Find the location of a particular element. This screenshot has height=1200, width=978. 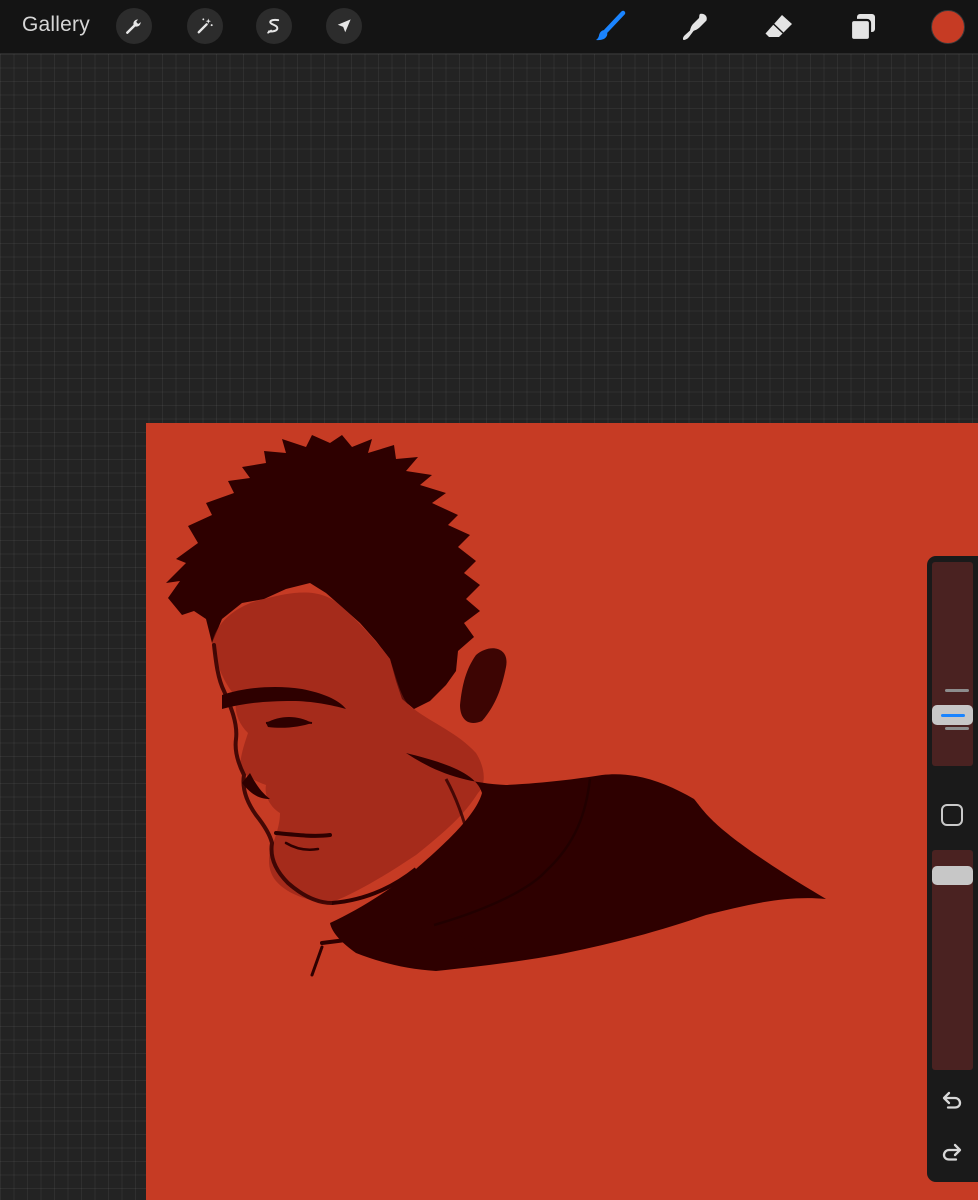

gallery-button: Gallery is located at coordinates (56, 25).